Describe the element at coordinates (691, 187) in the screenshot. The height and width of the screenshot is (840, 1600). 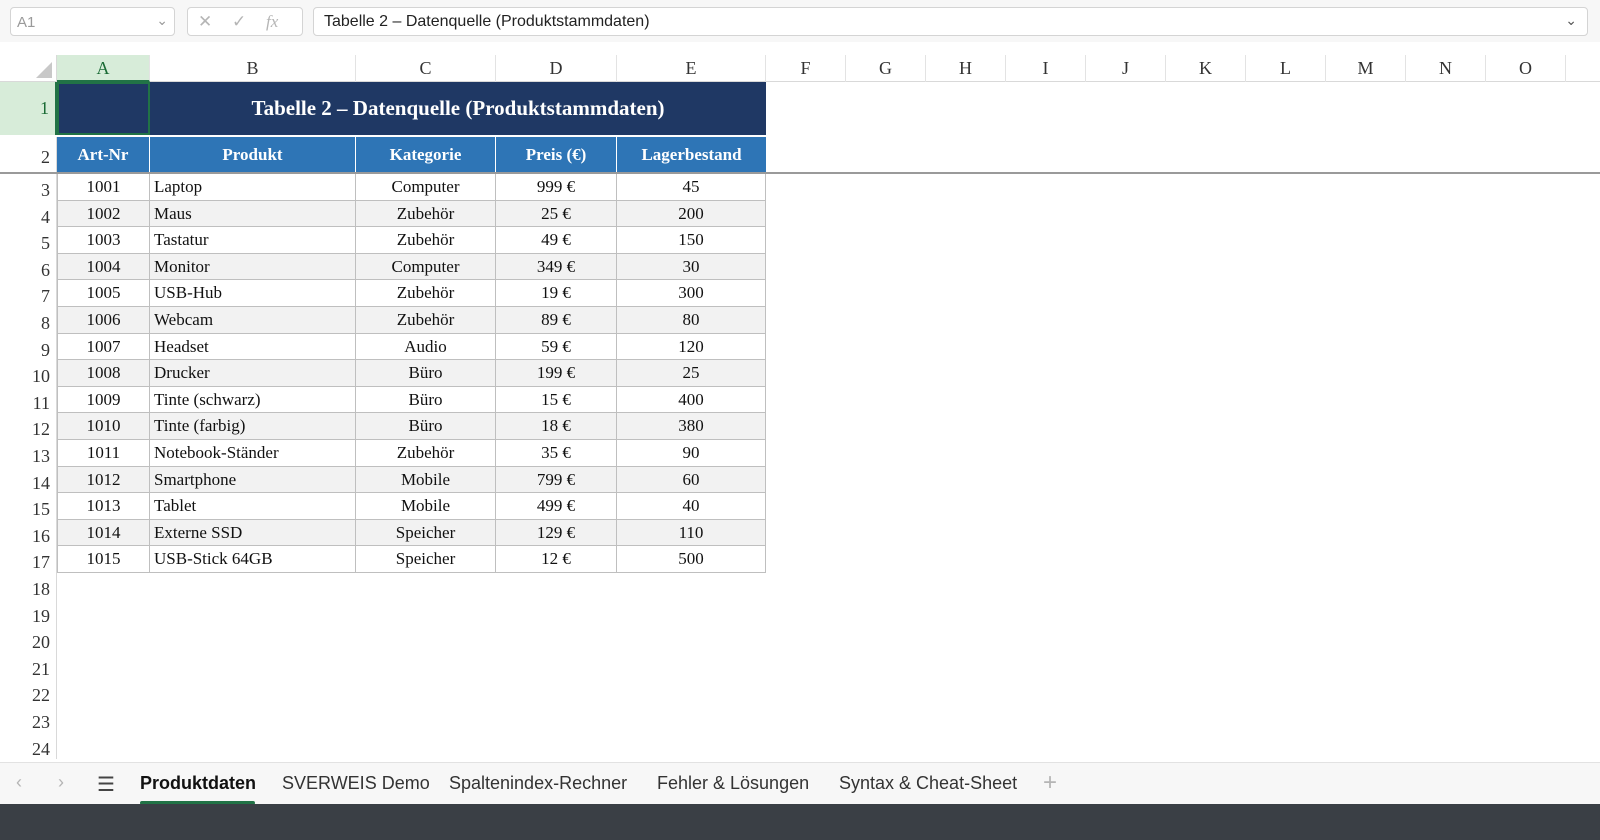
I see `cell-lagerbestand: 45` at that location.